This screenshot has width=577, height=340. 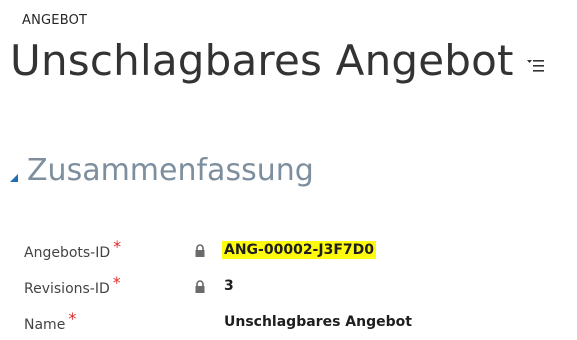 I want to click on field-label-revision-id: Revisions-ID *, so click(x=72, y=285).